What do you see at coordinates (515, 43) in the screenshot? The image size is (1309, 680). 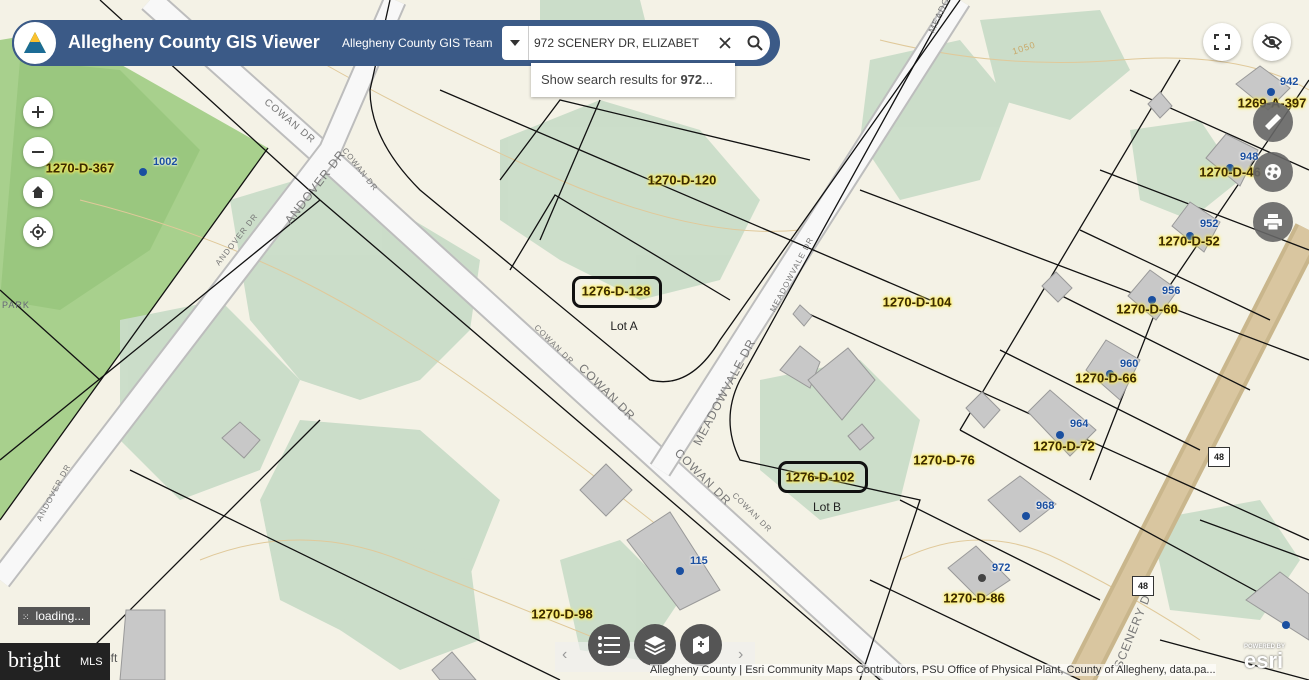 I see `chevron-down-icon` at bounding box center [515, 43].